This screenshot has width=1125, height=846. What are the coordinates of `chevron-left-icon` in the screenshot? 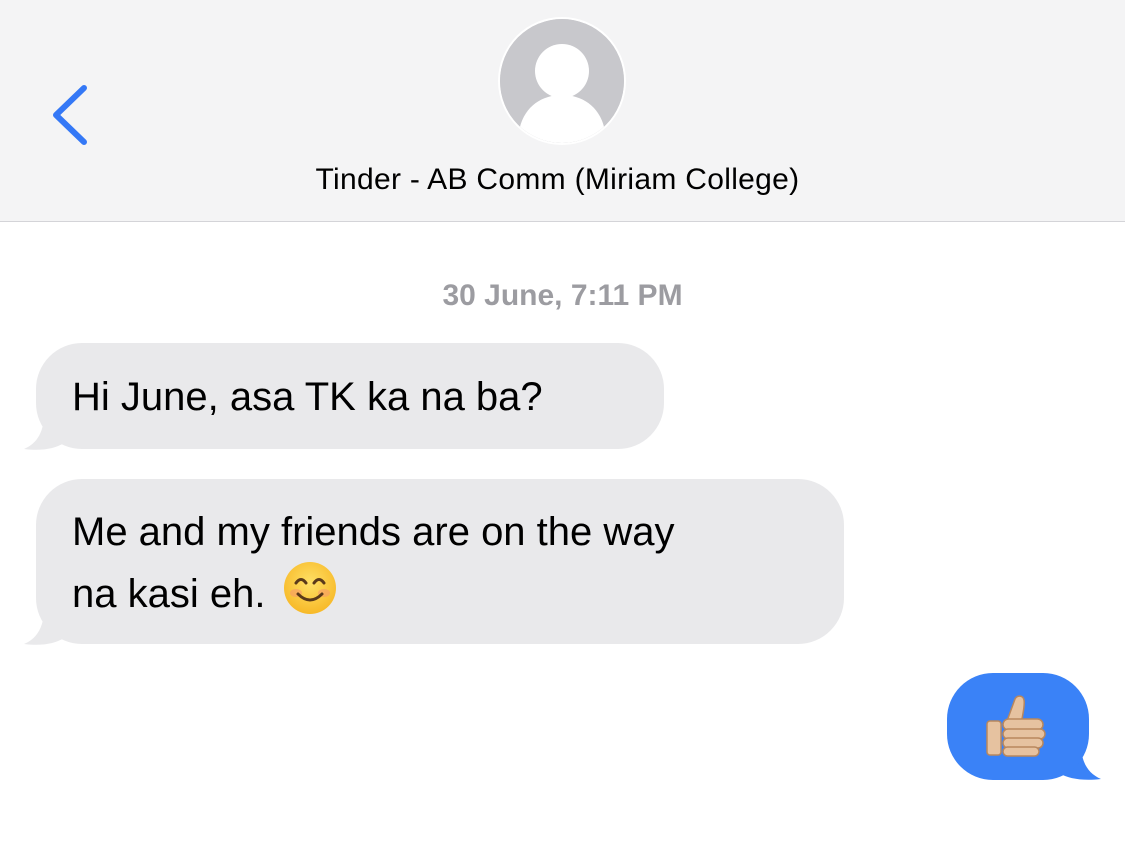 It's located at (70, 115).